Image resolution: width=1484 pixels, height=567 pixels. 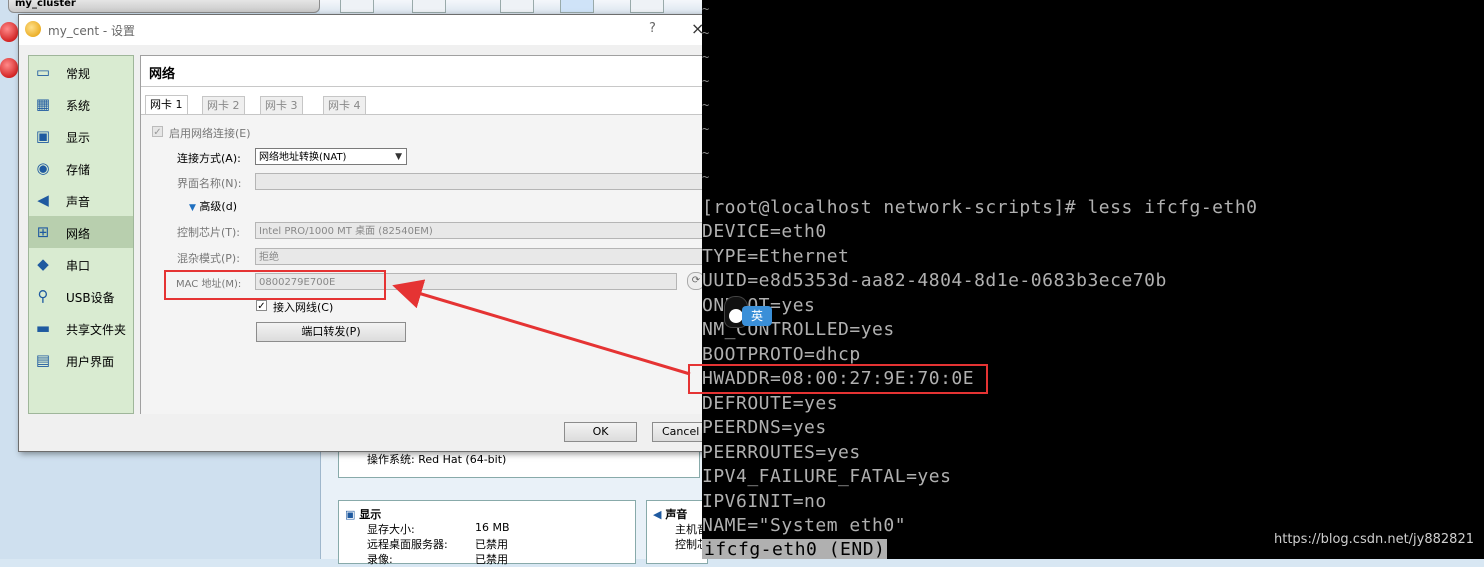 What do you see at coordinates (482, 256) in the screenshot?
I see `promiscuous-mode-select: 拒绝` at bounding box center [482, 256].